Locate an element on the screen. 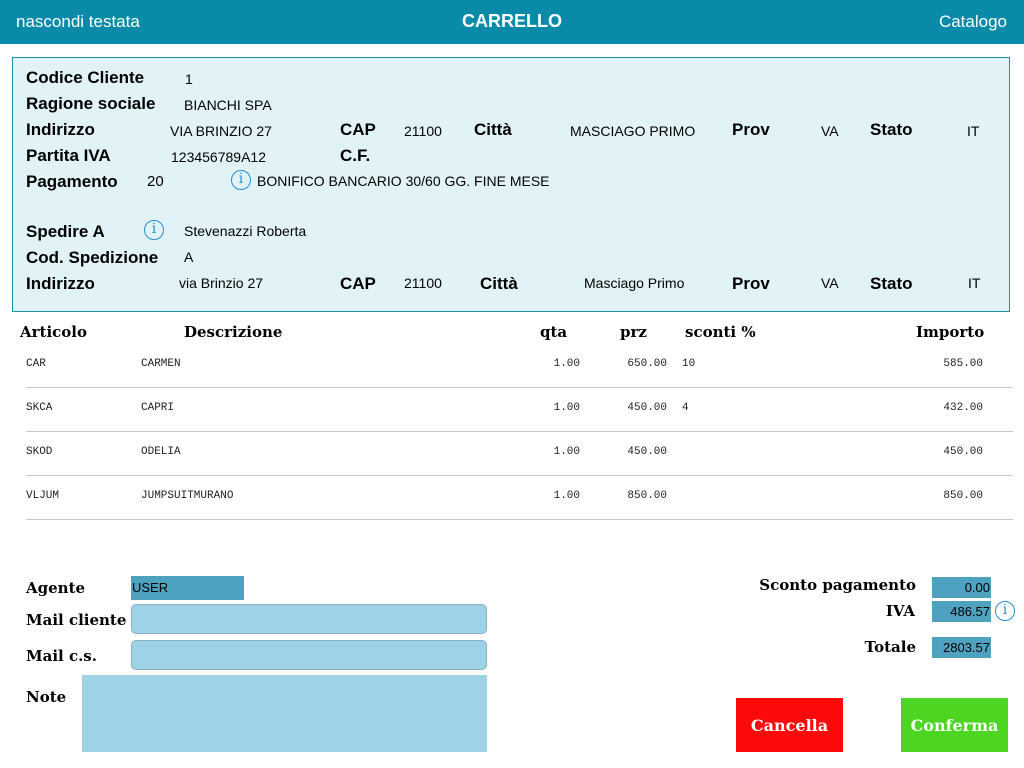 This screenshot has height=768, width=1024. mail-cliente-input is located at coordinates (309, 619).